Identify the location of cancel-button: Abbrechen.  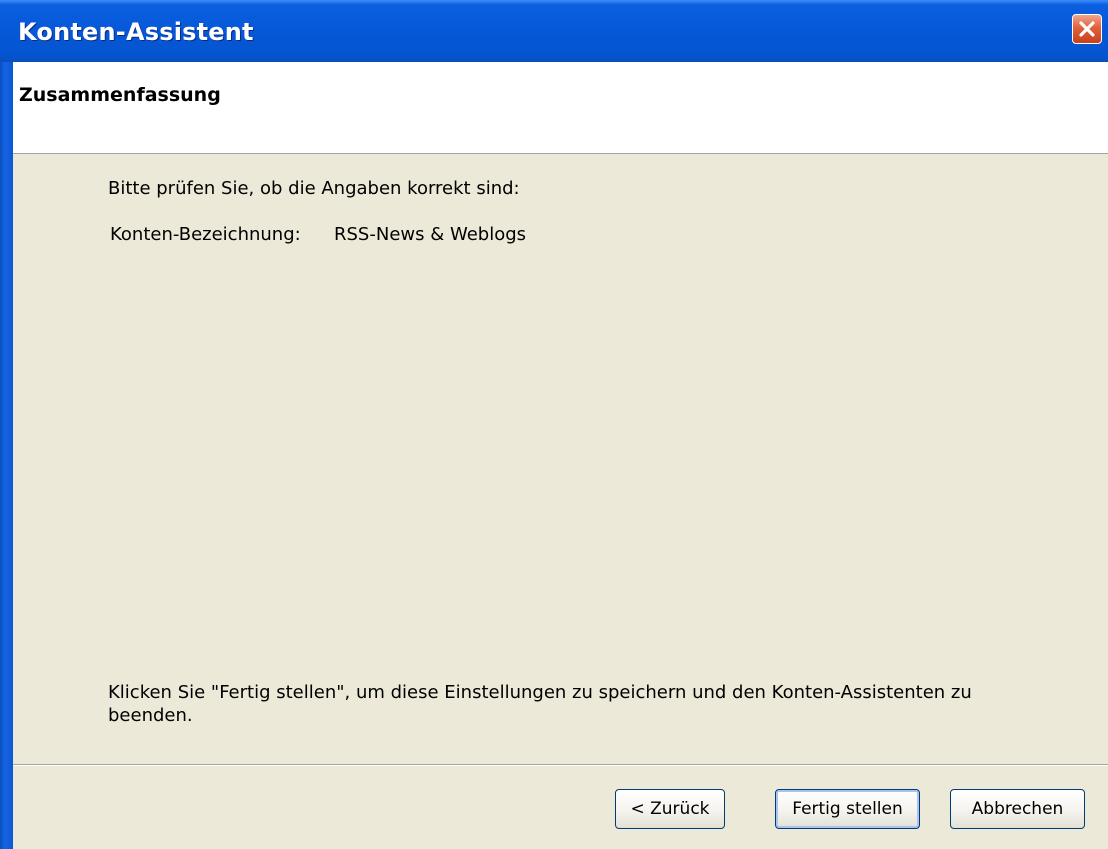
(1017, 809).